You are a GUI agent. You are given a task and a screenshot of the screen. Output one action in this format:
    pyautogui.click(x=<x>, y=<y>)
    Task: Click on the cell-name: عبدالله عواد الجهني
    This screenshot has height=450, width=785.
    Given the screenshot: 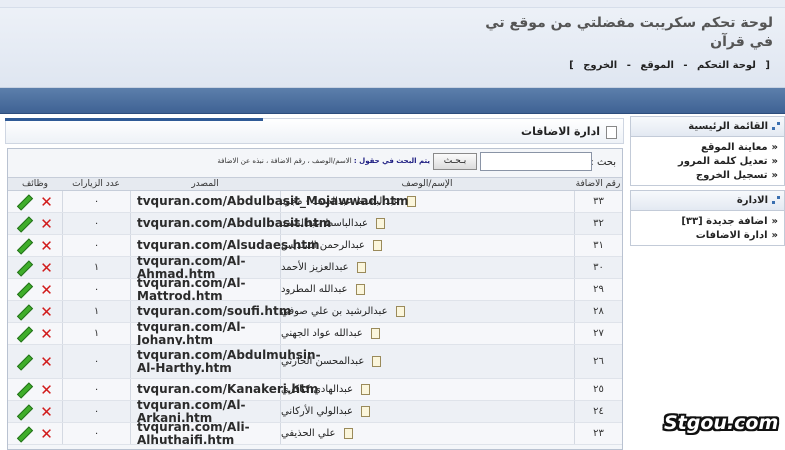 What is the action you would take?
    pyautogui.click(x=427, y=333)
    